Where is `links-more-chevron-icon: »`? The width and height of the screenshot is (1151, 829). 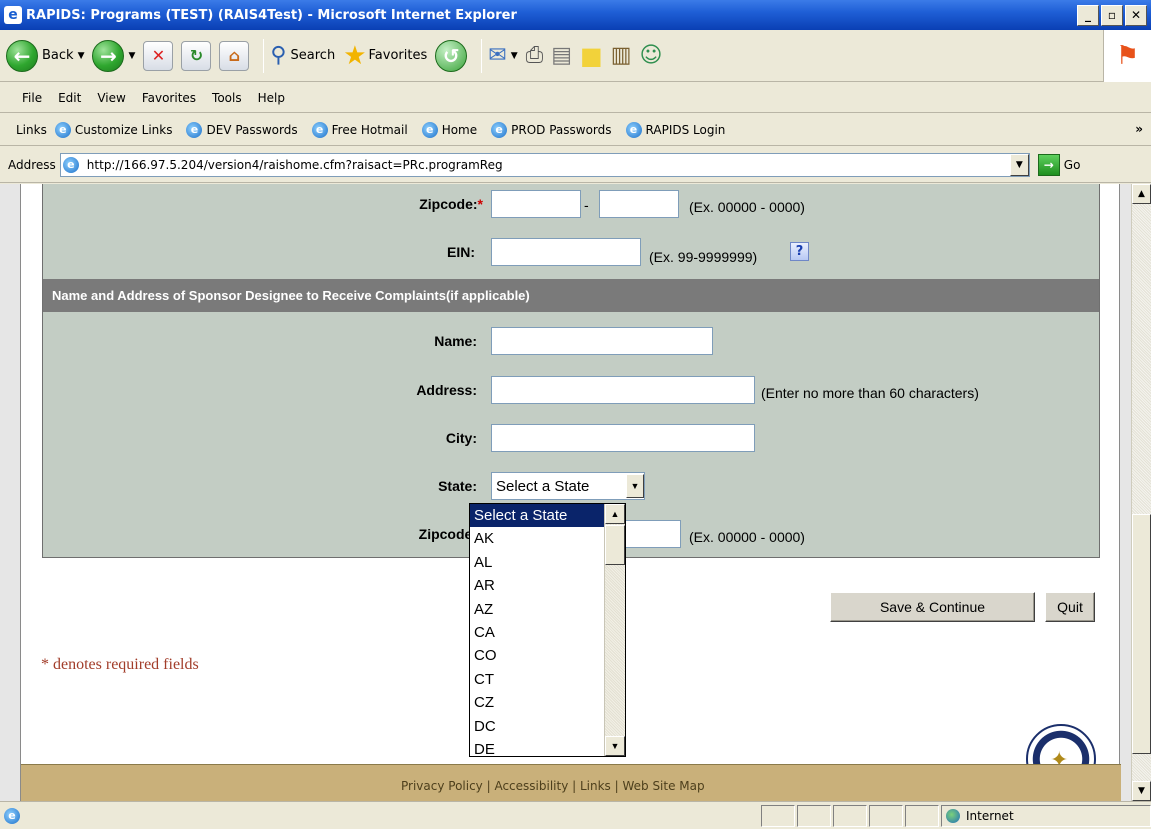
links-more-chevron-icon: » is located at coordinates (1139, 129).